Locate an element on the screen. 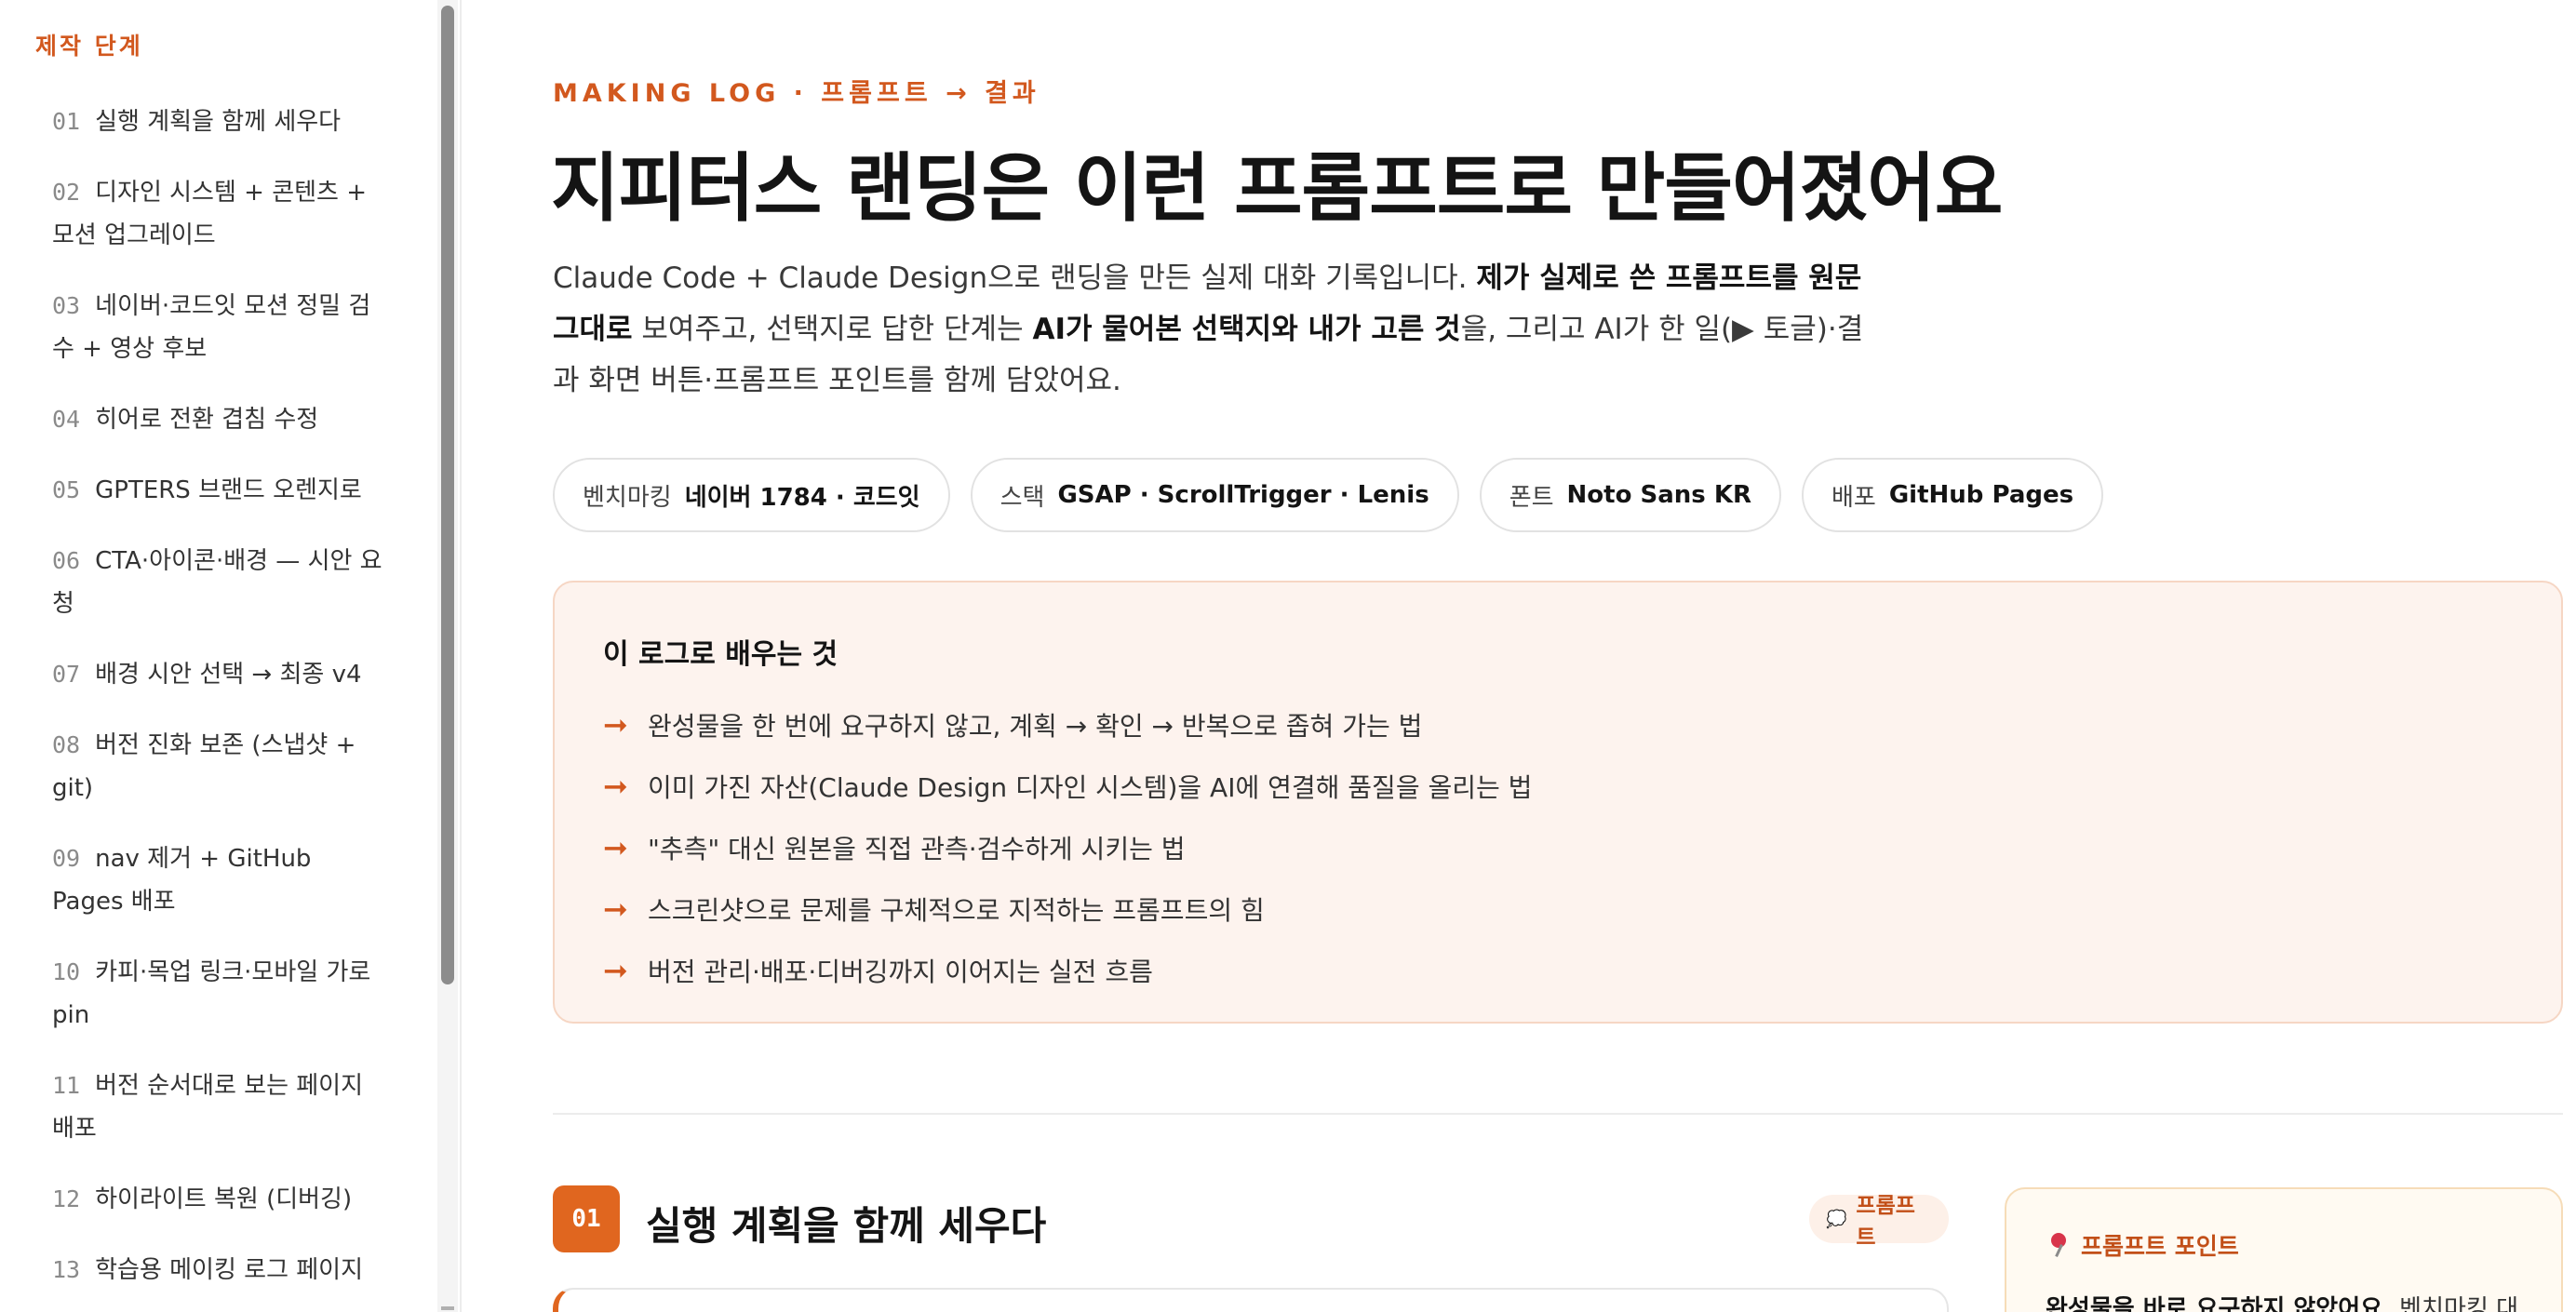  step-title: 실행 계획을 함께 세우다 is located at coordinates (846, 1226).